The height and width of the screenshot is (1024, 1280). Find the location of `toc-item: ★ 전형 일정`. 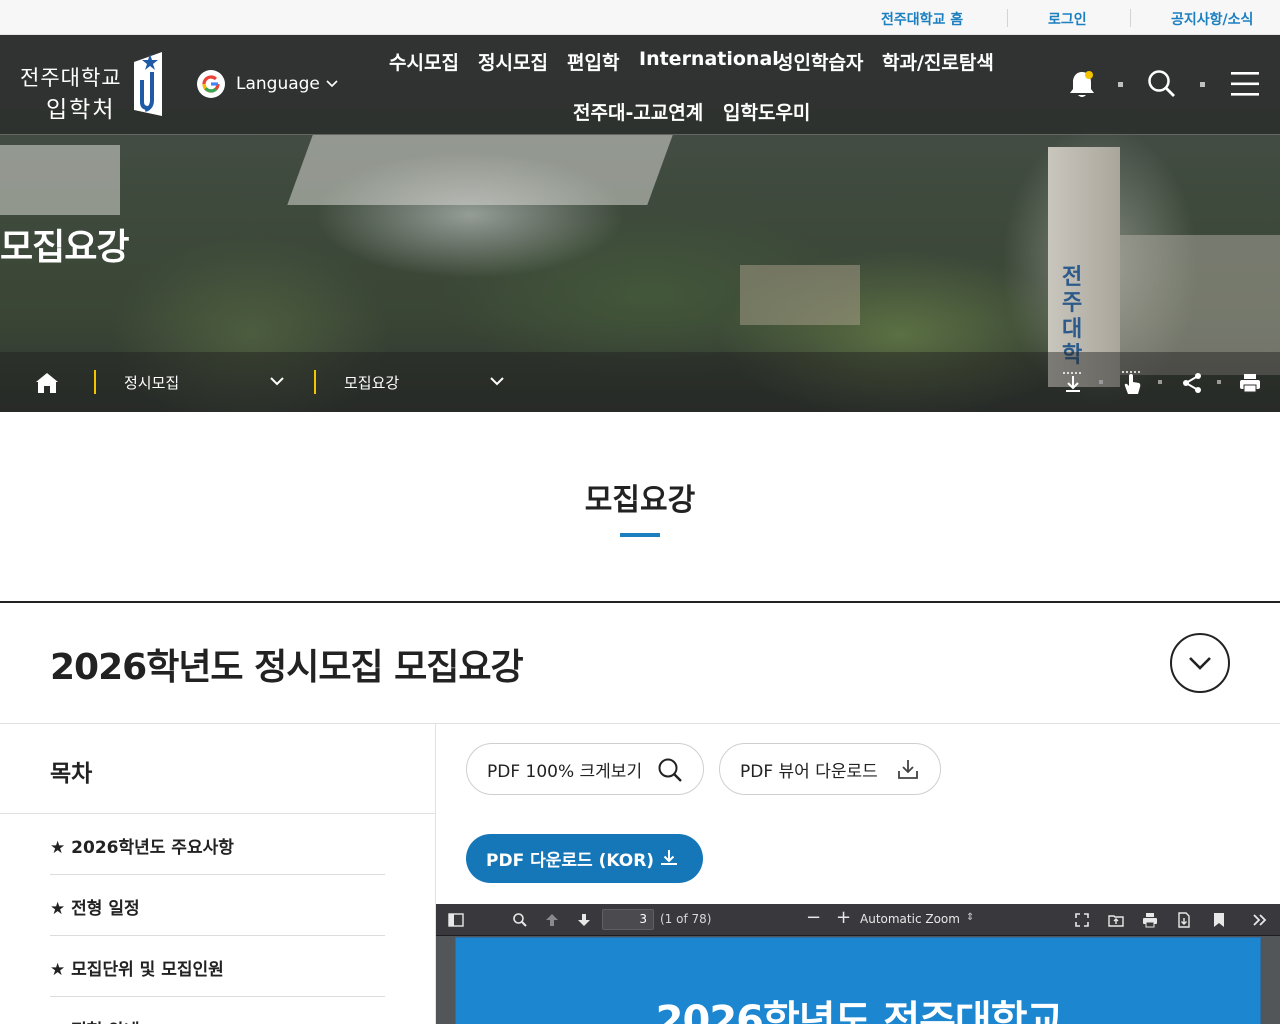

toc-item: ★ 전형 일정 is located at coordinates (95, 906).